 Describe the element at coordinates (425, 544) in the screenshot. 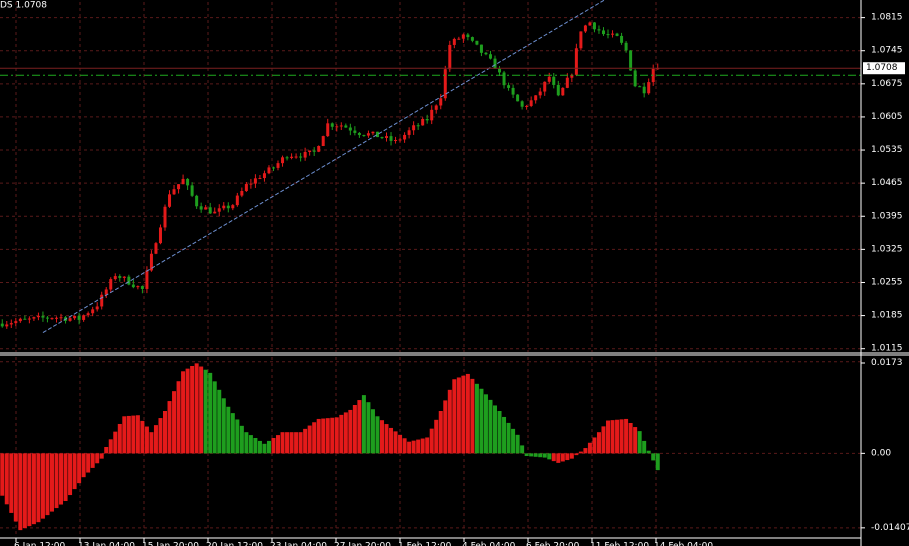

I see `time-tick-label: 1 Feb 12:00` at that location.